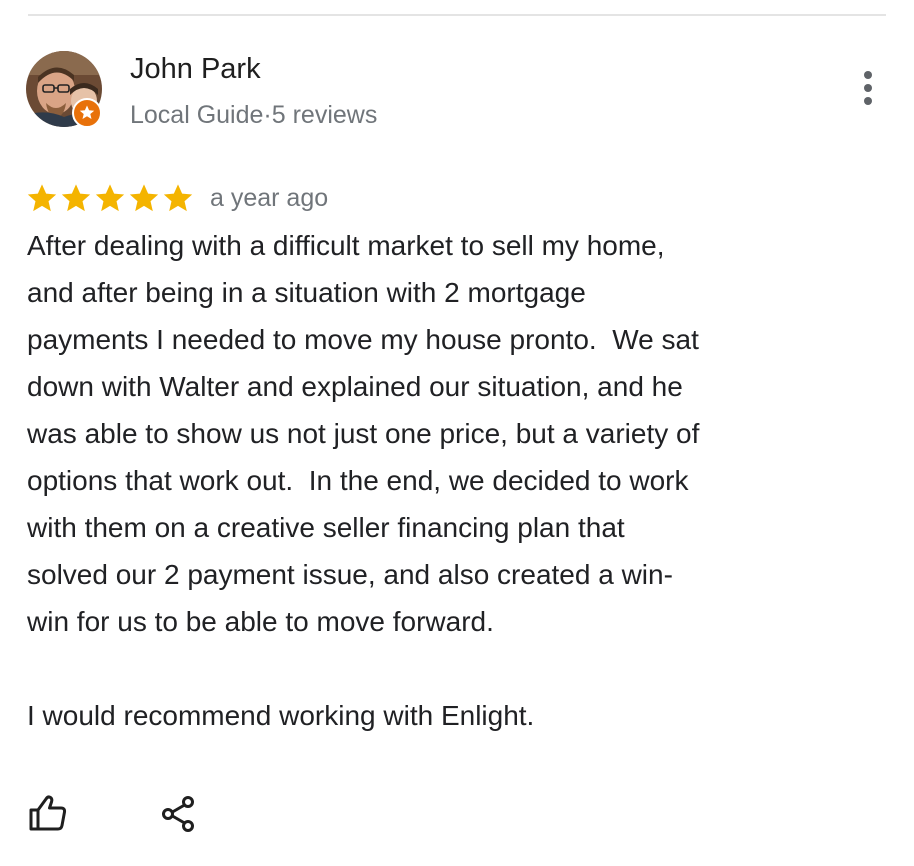  Describe the element at coordinates (269, 197) in the screenshot. I see `review-date: a year ago` at that location.